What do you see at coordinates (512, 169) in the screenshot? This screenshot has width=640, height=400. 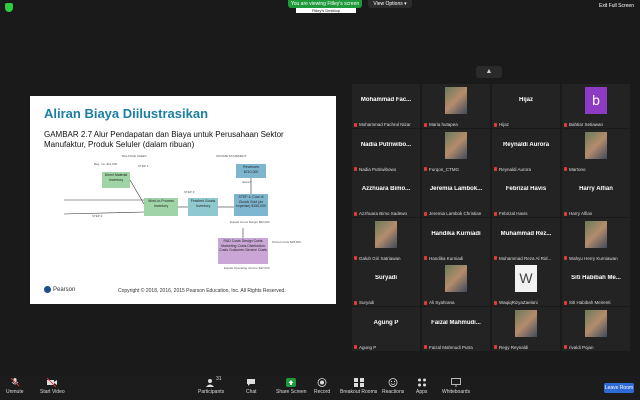 I see `participant-name-caption: Reynaldi Aurora` at bounding box center [512, 169].